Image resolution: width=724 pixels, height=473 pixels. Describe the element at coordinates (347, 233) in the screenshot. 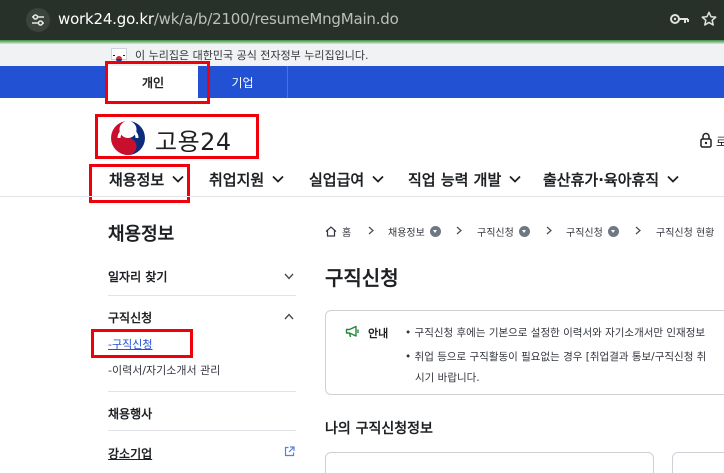

I see `breadcrumb-label: 홈` at that location.